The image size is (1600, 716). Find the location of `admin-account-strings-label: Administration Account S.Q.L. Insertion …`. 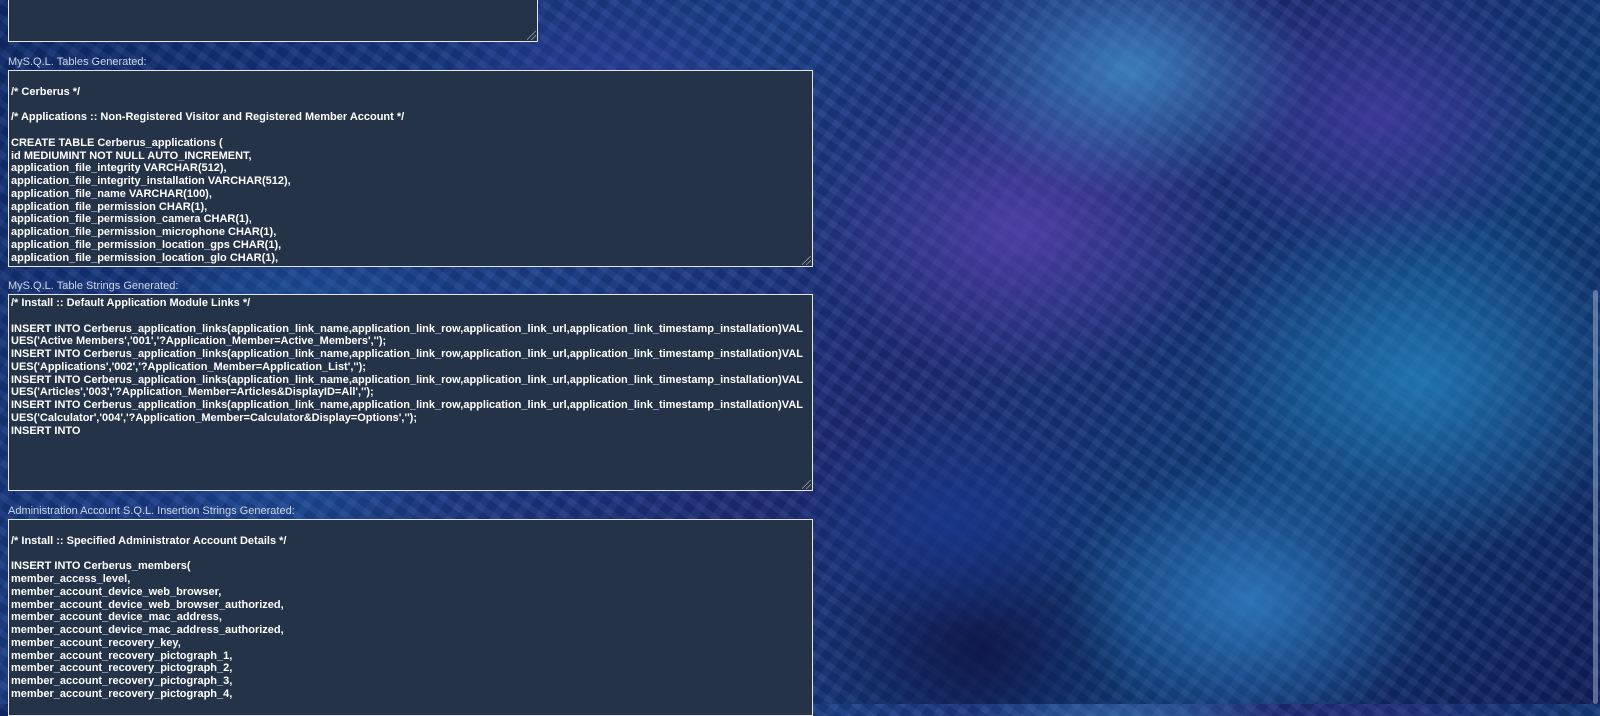

admin-account-strings-label: Administration Account S.Q.L. Insertion … is located at coordinates (151, 511).